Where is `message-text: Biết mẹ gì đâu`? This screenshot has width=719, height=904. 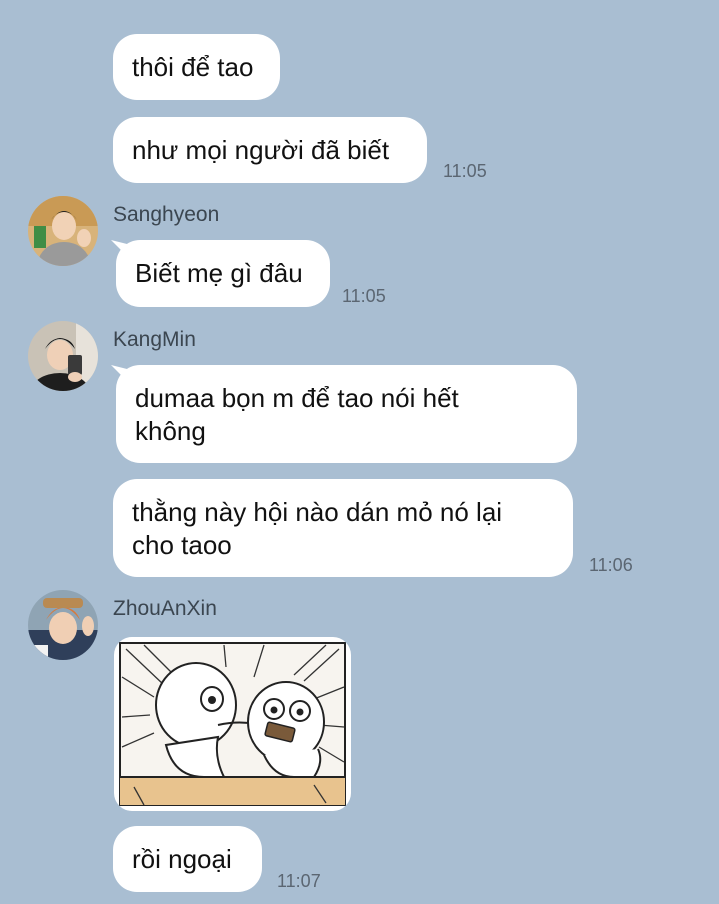 message-text: Biết mẹ gì đâu is located at coordinates (219, 273).